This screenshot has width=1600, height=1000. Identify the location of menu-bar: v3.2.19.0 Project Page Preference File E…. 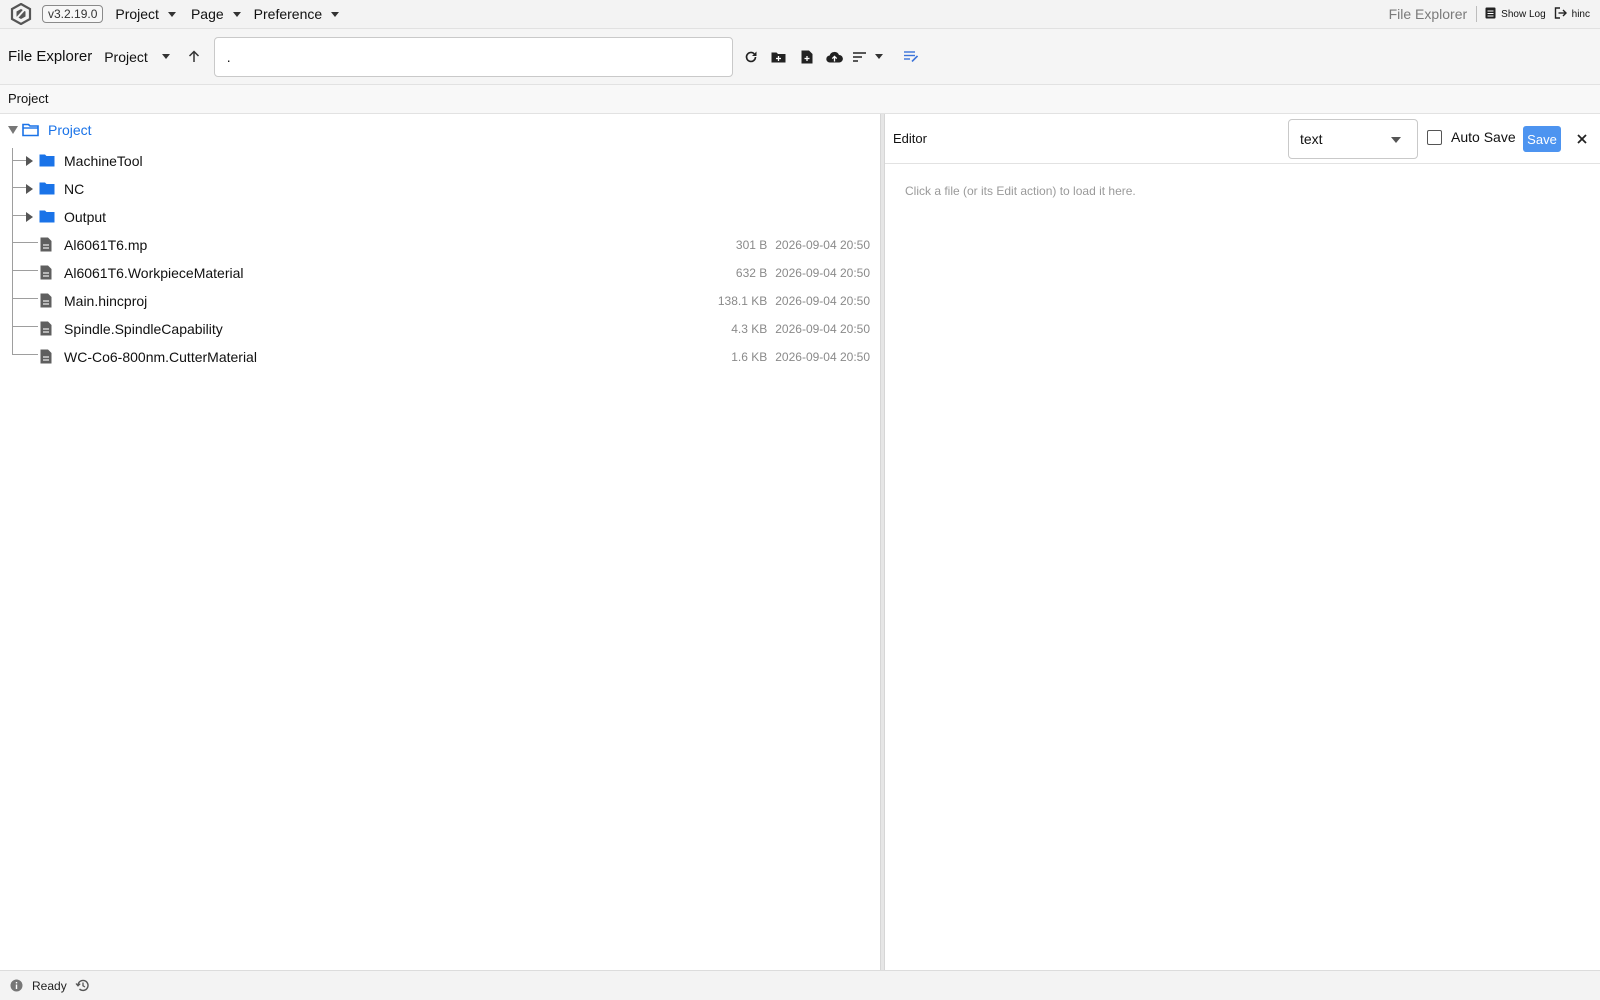
(800, 14).